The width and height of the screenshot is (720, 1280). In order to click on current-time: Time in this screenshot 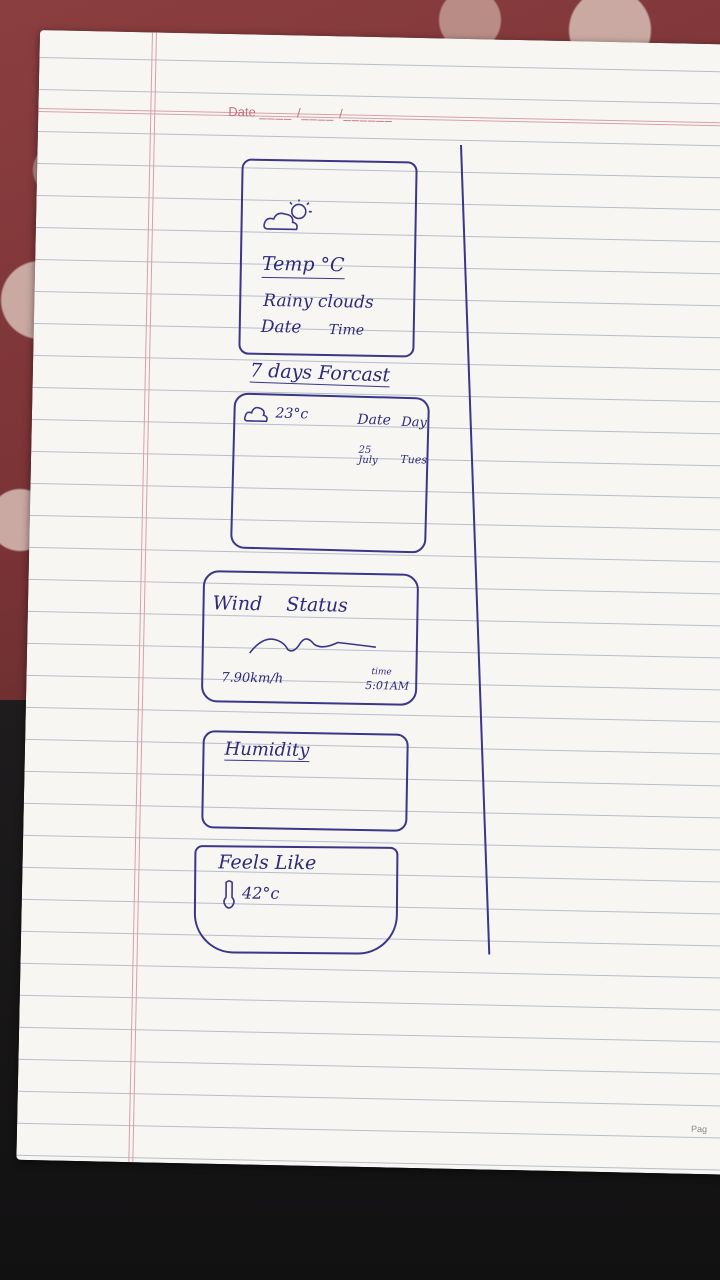, I will do `click(346, 330)`.